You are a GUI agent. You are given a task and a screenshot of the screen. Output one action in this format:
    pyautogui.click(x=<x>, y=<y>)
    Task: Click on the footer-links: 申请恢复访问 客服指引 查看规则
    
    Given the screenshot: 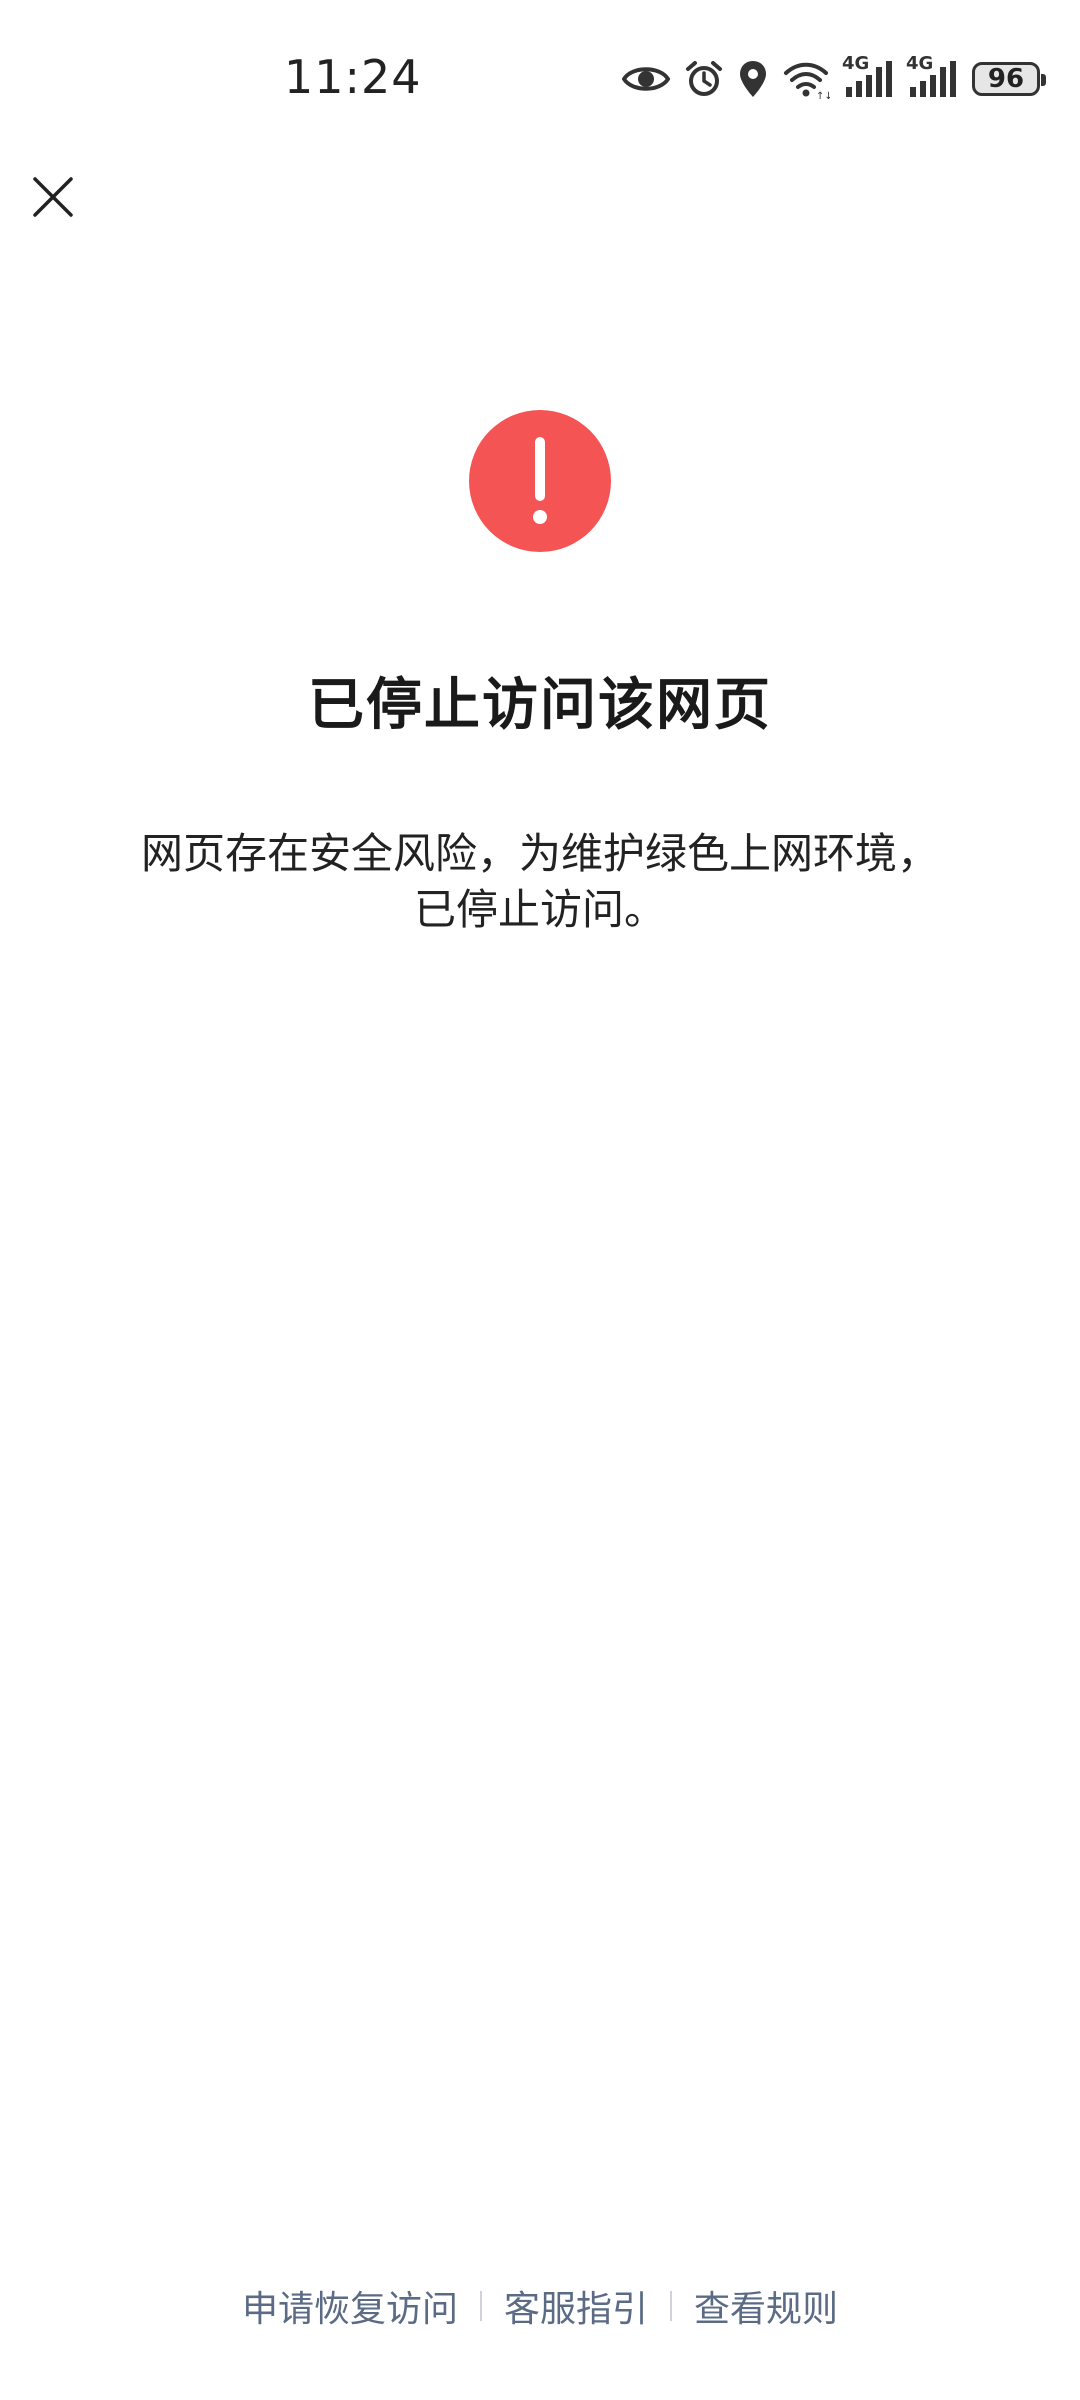 What is the action you would take?
    pyautogui.click(x=540, y=2306)
    